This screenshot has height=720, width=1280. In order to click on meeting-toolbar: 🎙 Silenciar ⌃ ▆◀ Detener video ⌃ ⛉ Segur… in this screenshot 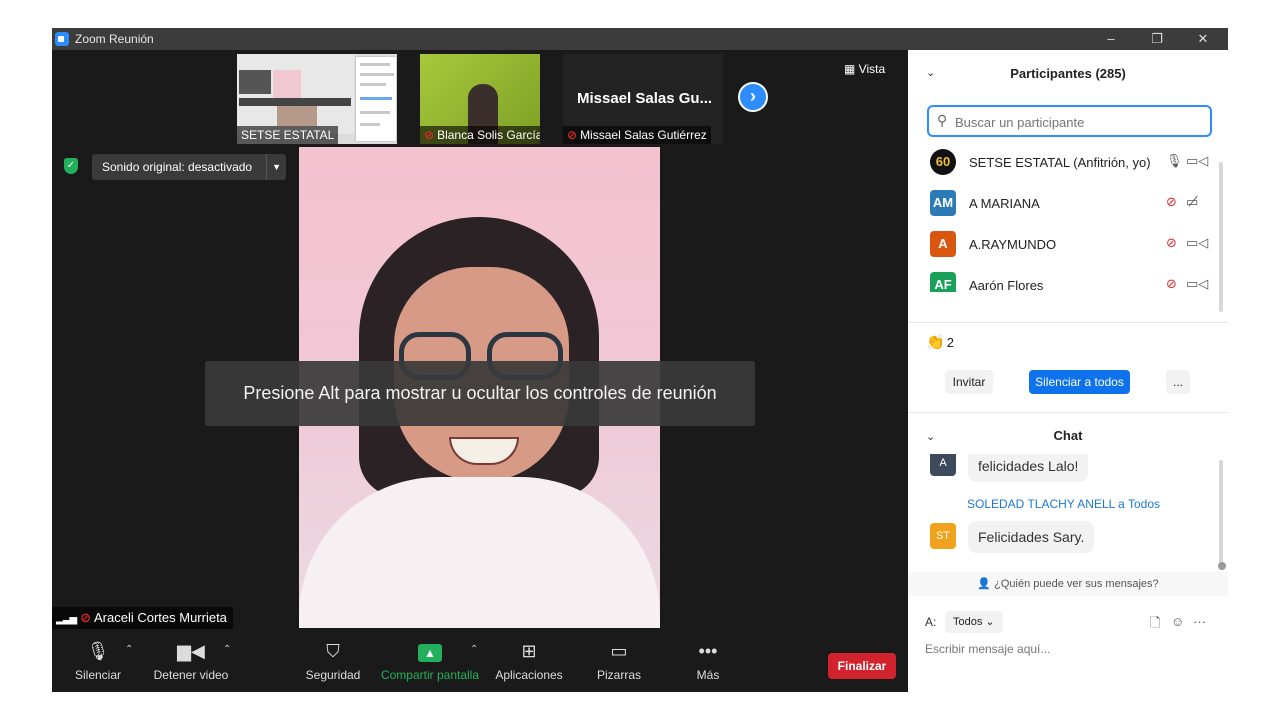, I will do `click(480, 663)`.